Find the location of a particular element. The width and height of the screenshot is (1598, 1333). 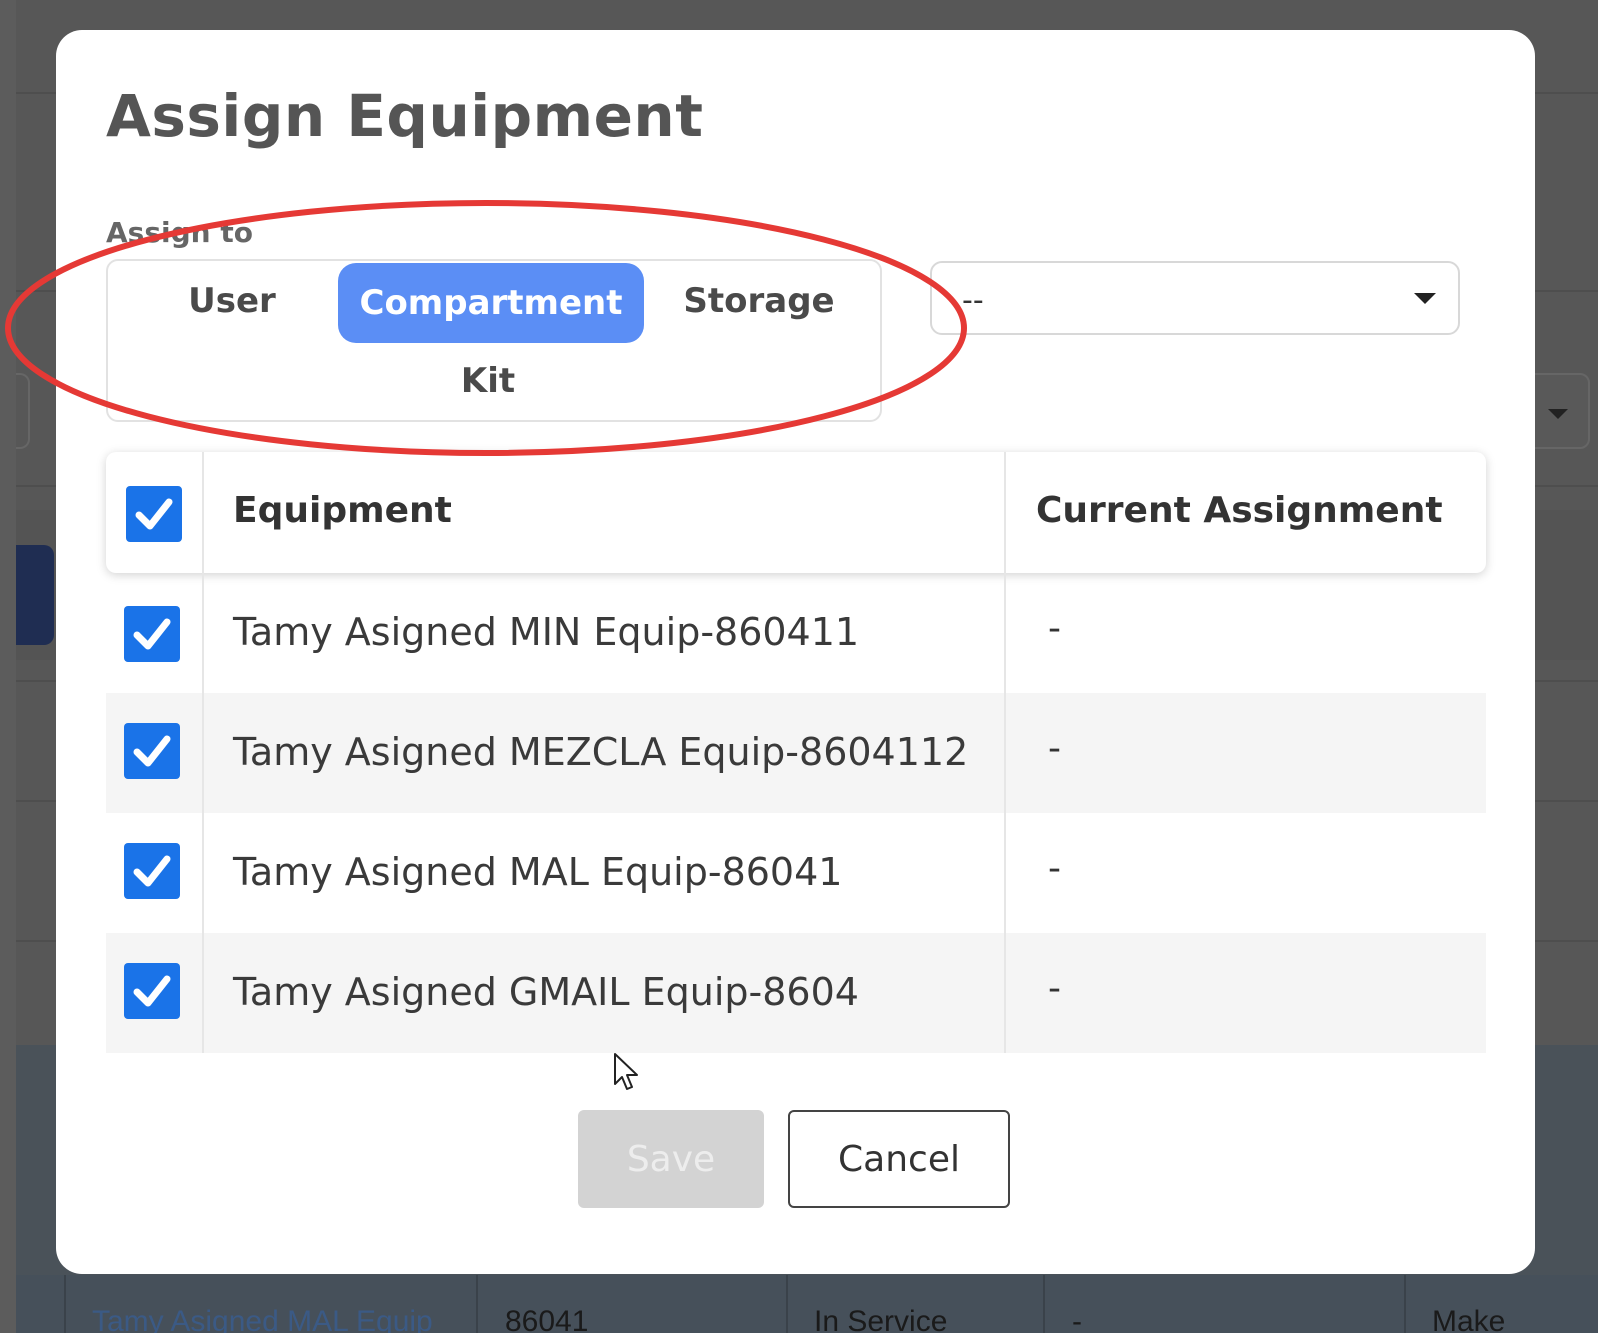

column-header-current-assignment: Current Assignment is located at coordinates (1239, 510).